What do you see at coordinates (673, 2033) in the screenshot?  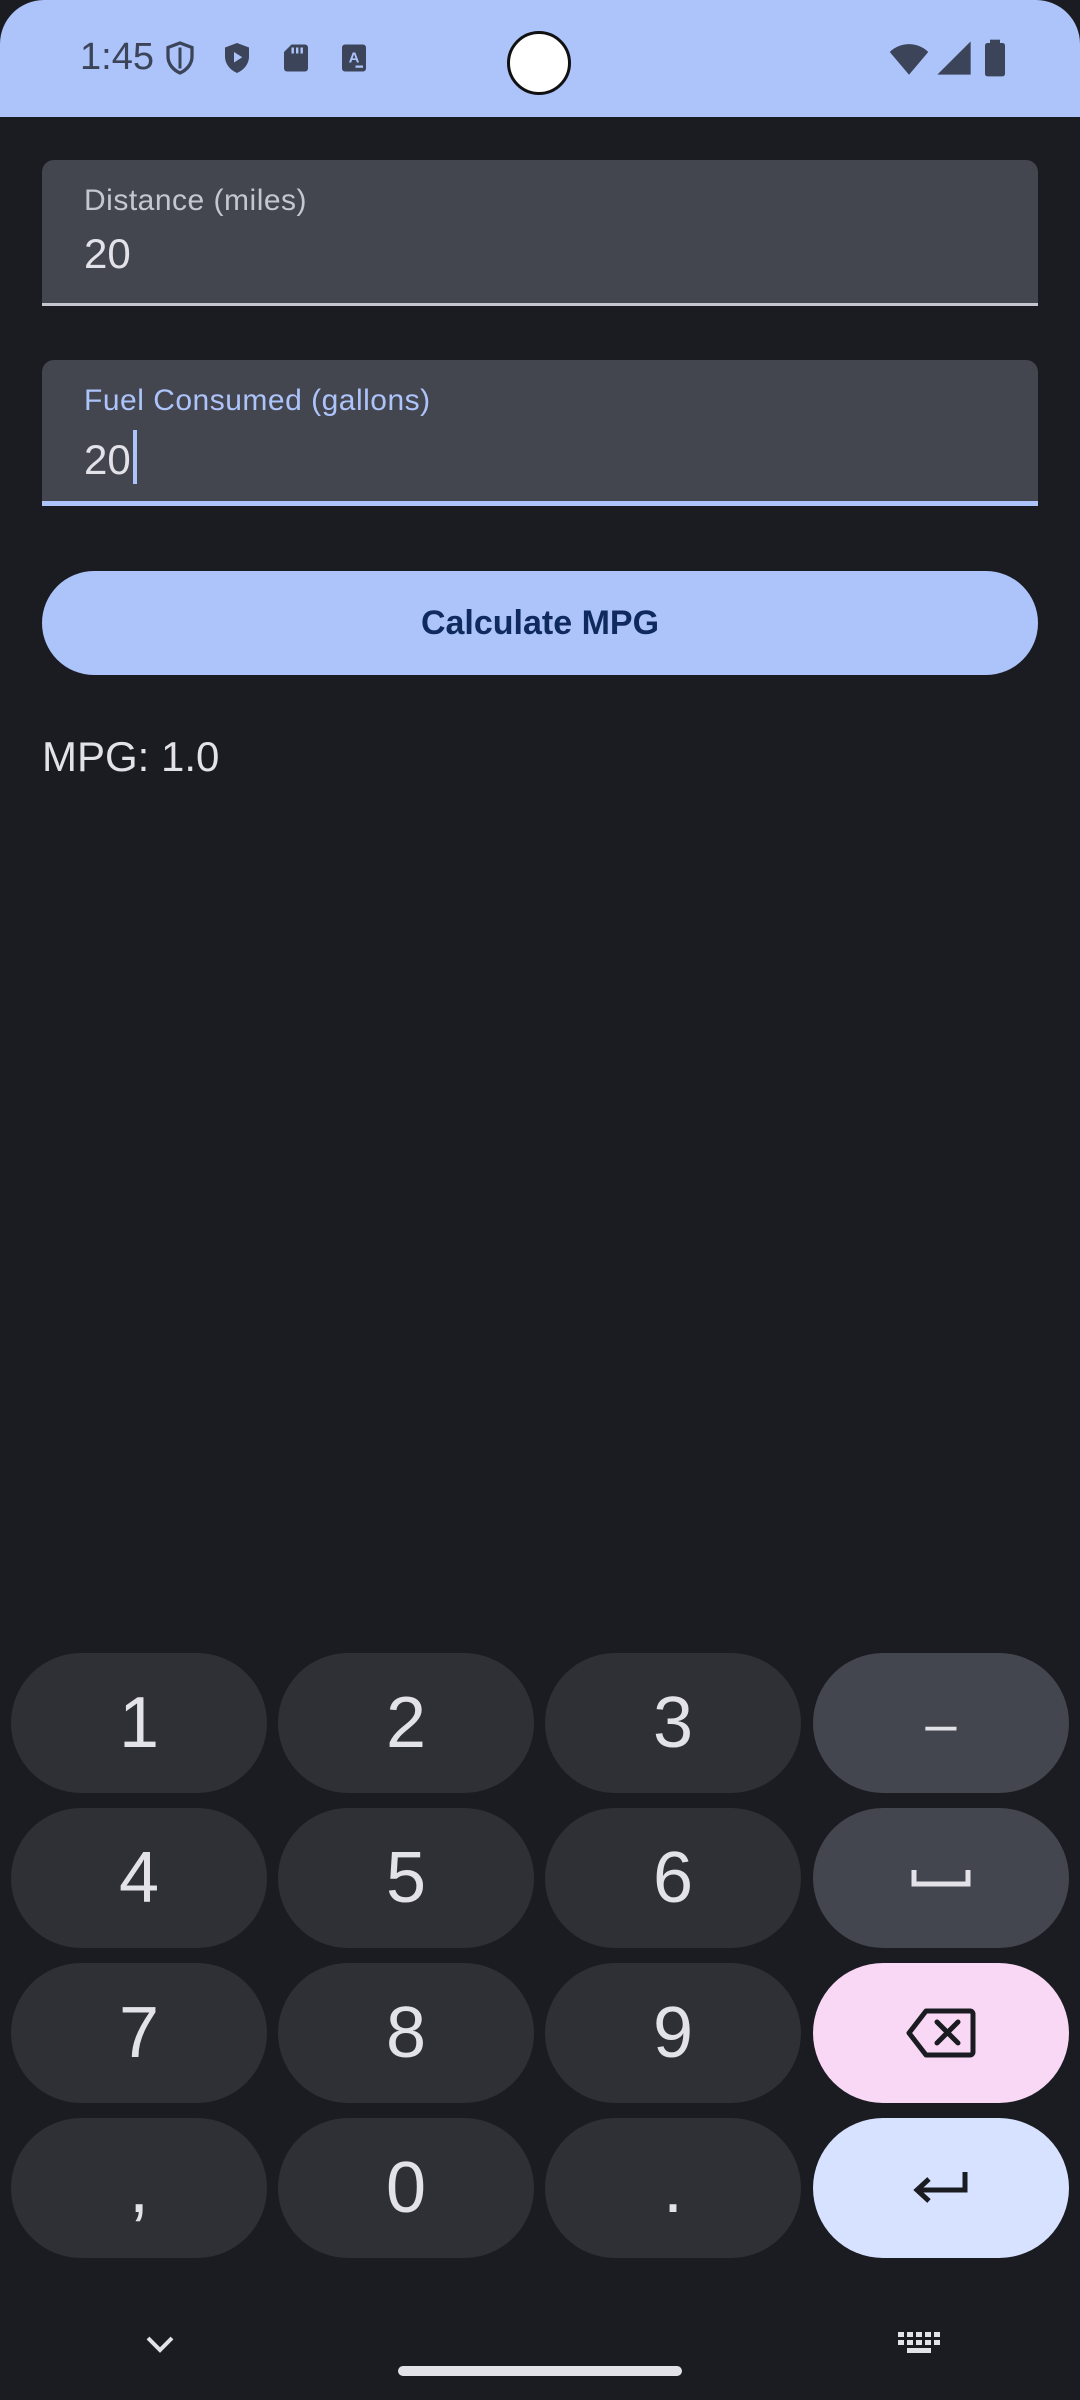 I see `key-9: 9` at bounding box center [673, 2033].